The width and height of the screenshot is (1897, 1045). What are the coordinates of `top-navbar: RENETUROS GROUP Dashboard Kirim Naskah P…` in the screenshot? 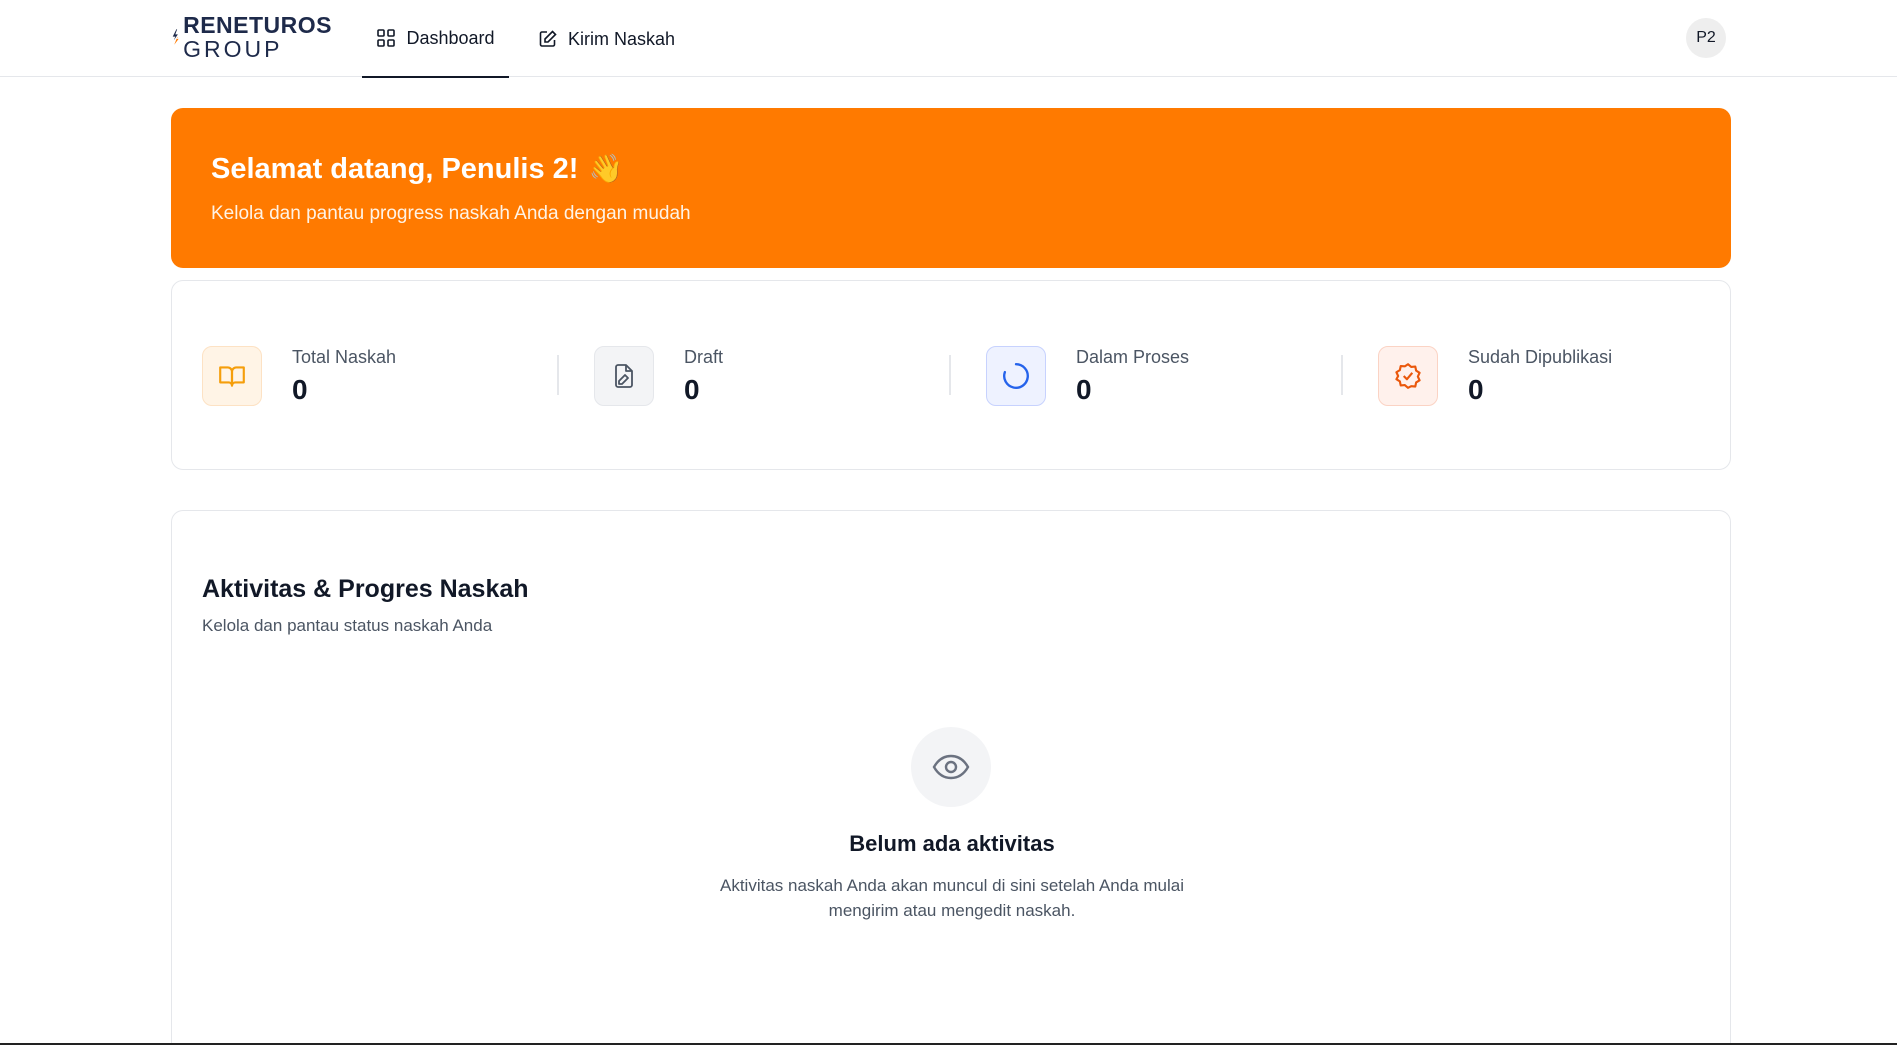 It's located at (948, 39).